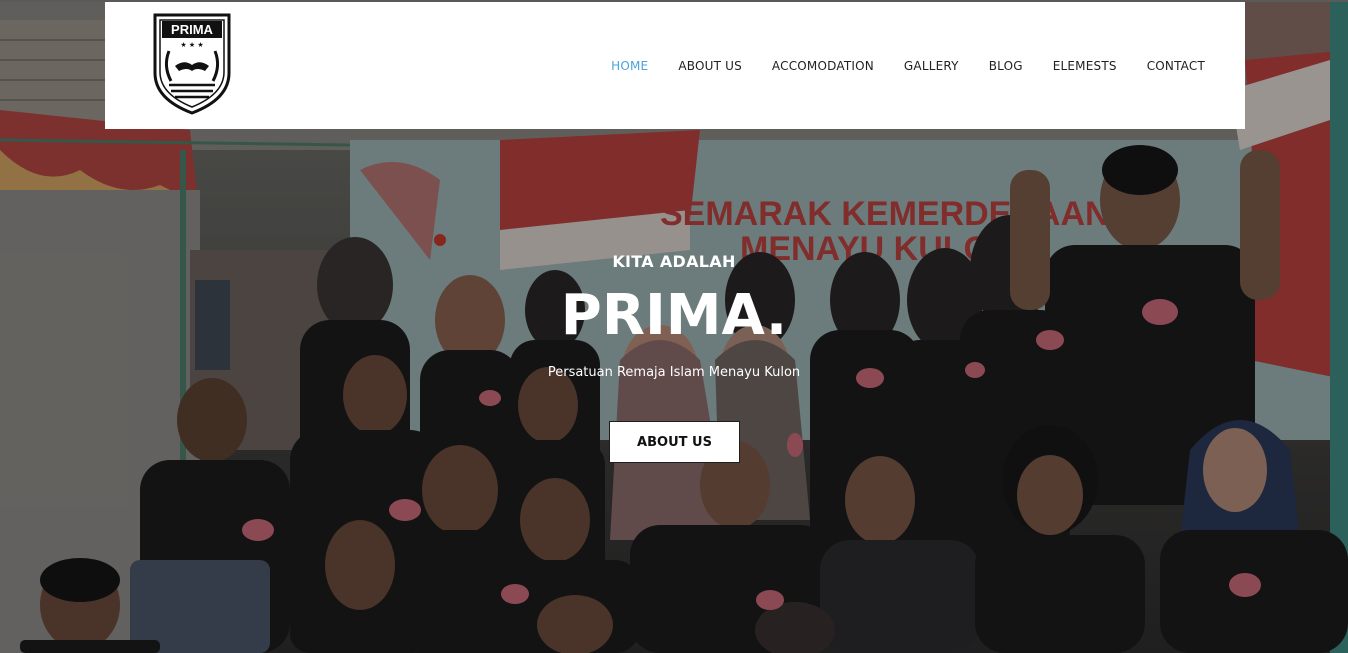 The image size is (1348, 653). What do you see at coordinates (629, 66) in the screenshot?
I see `nav-item-home: HOME` at bounding box center [629, 66].